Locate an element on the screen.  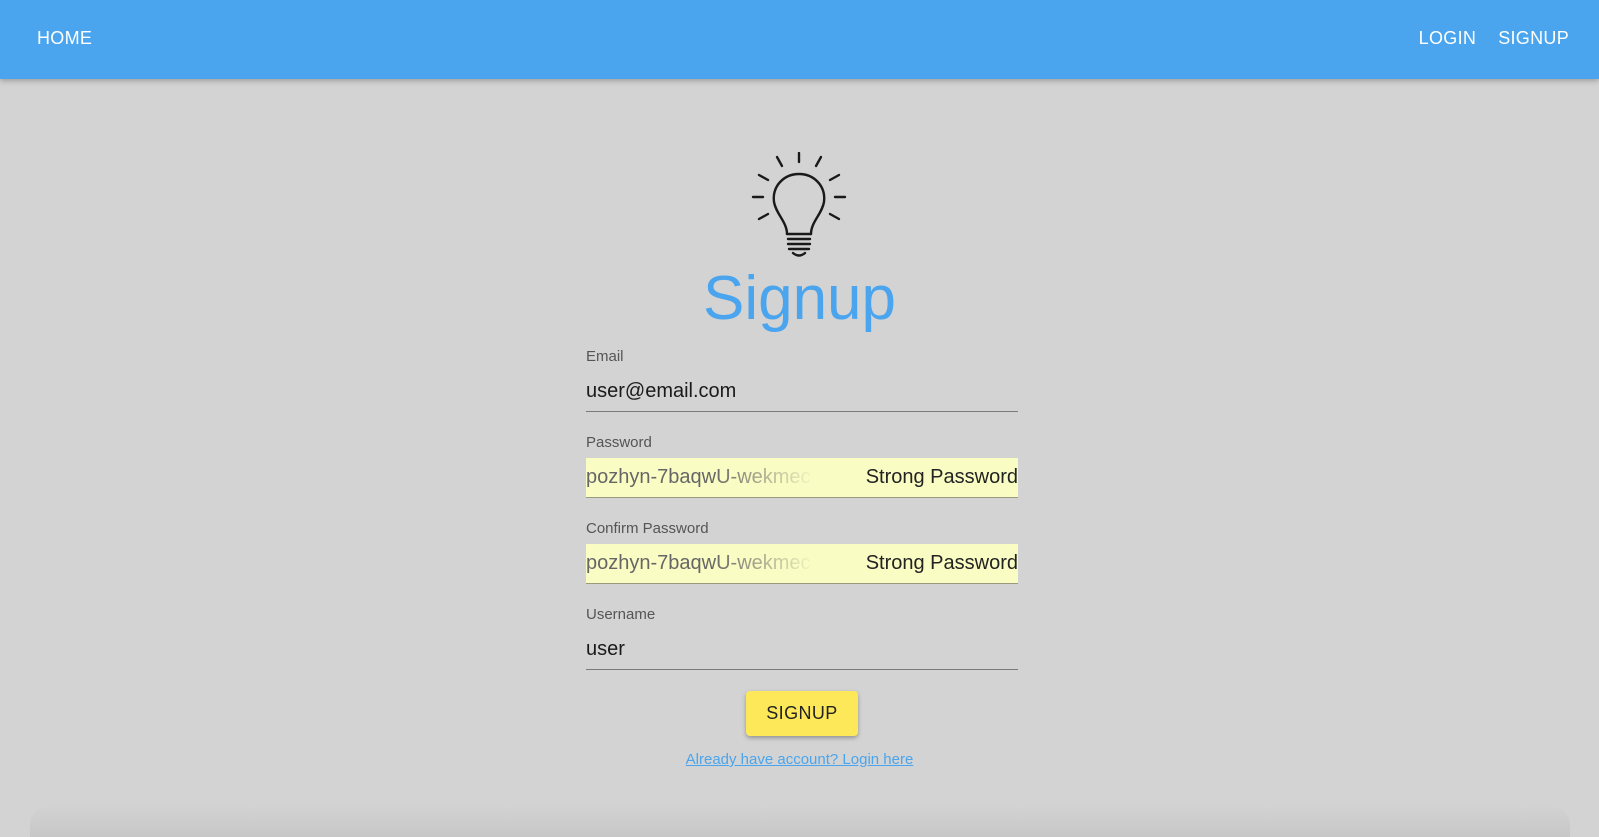
username-field-group: Username user is located at coordinates (802, 638).